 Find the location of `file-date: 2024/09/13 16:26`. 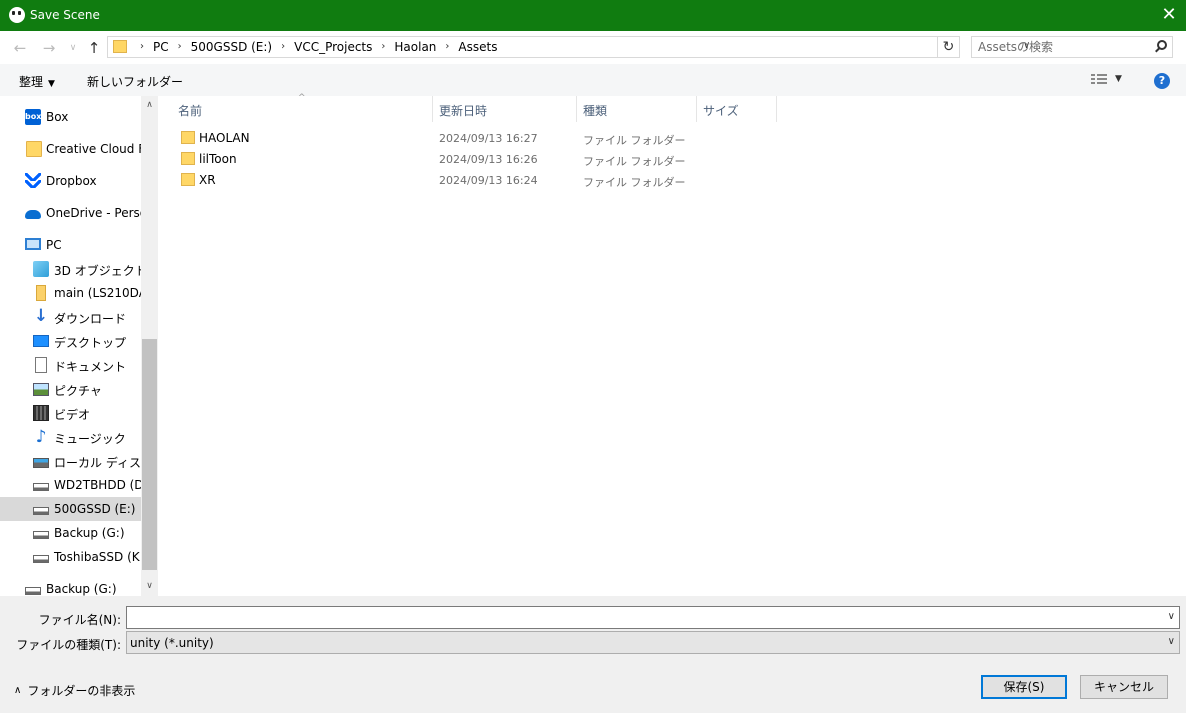

file-date: 2024/09/13 16:26 is located at coordinates (488, 159).